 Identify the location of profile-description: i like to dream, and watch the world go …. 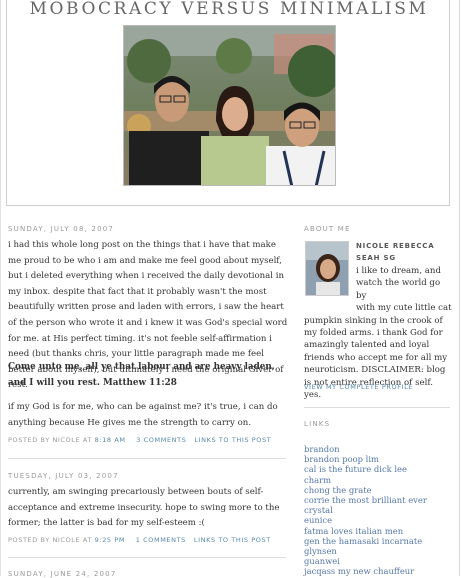
(378, 333).